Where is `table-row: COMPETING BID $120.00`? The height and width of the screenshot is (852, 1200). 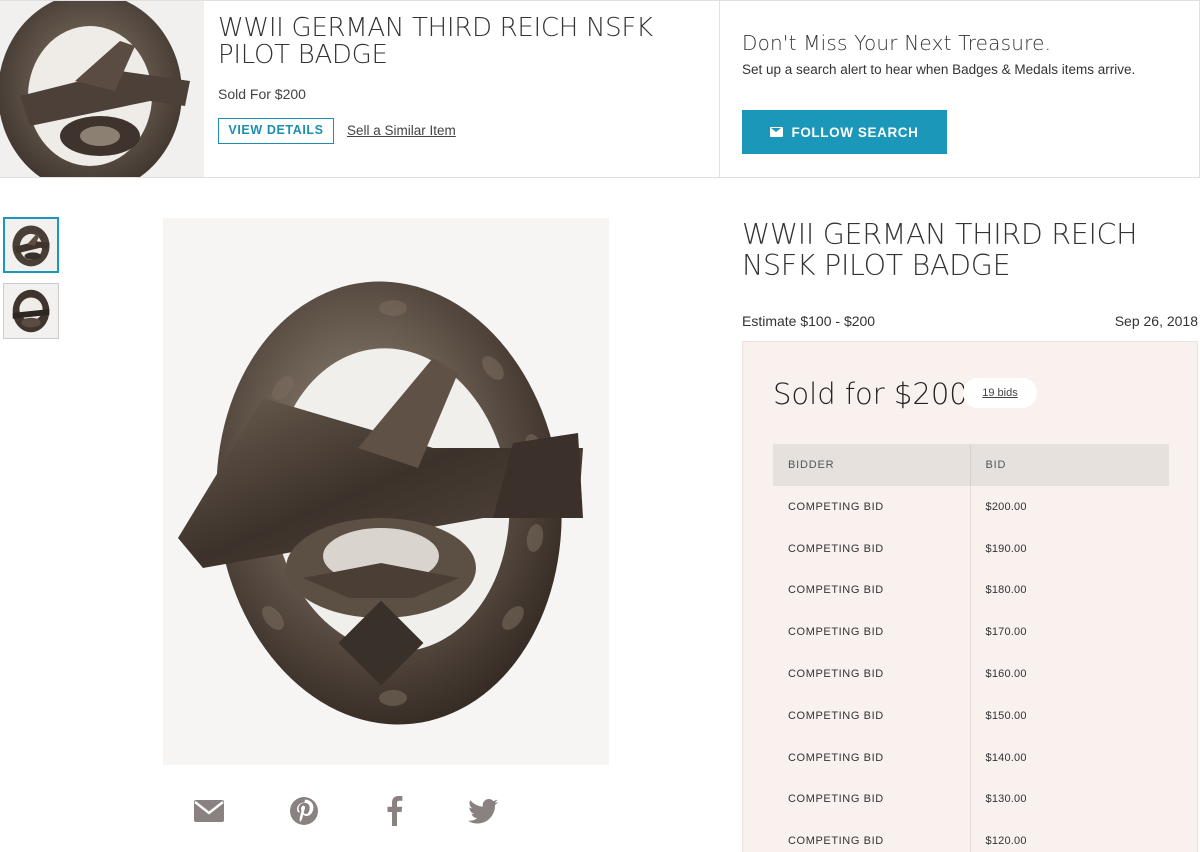 table-row: COMPETING BID $120.00 is located at coordinates (971, 836).